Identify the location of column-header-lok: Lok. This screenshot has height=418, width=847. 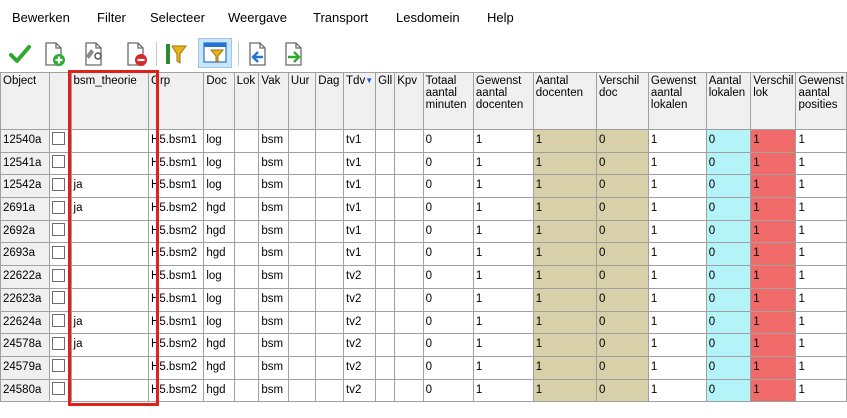
(246, 101).